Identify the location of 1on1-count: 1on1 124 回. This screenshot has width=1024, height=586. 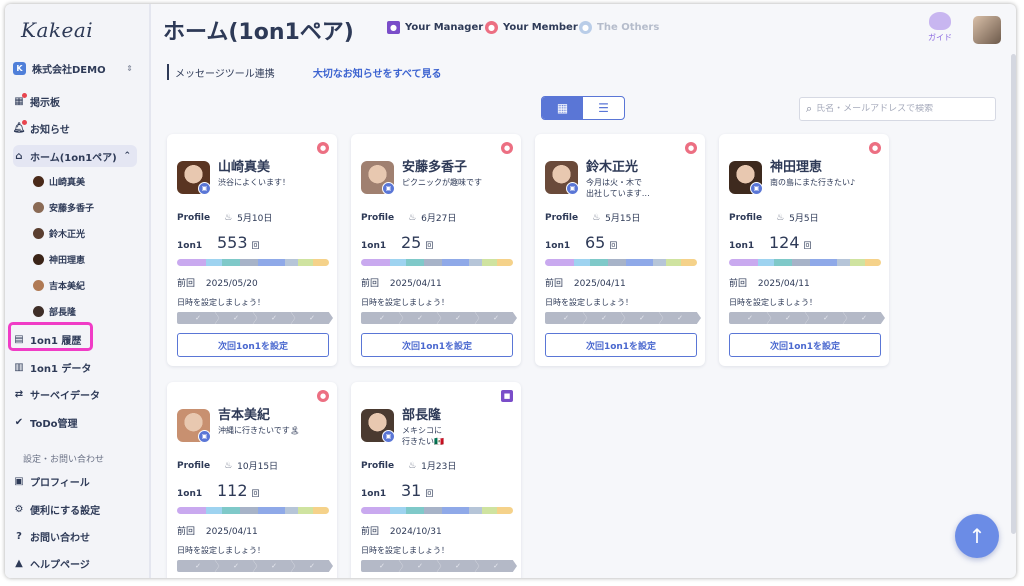
(770, 242).